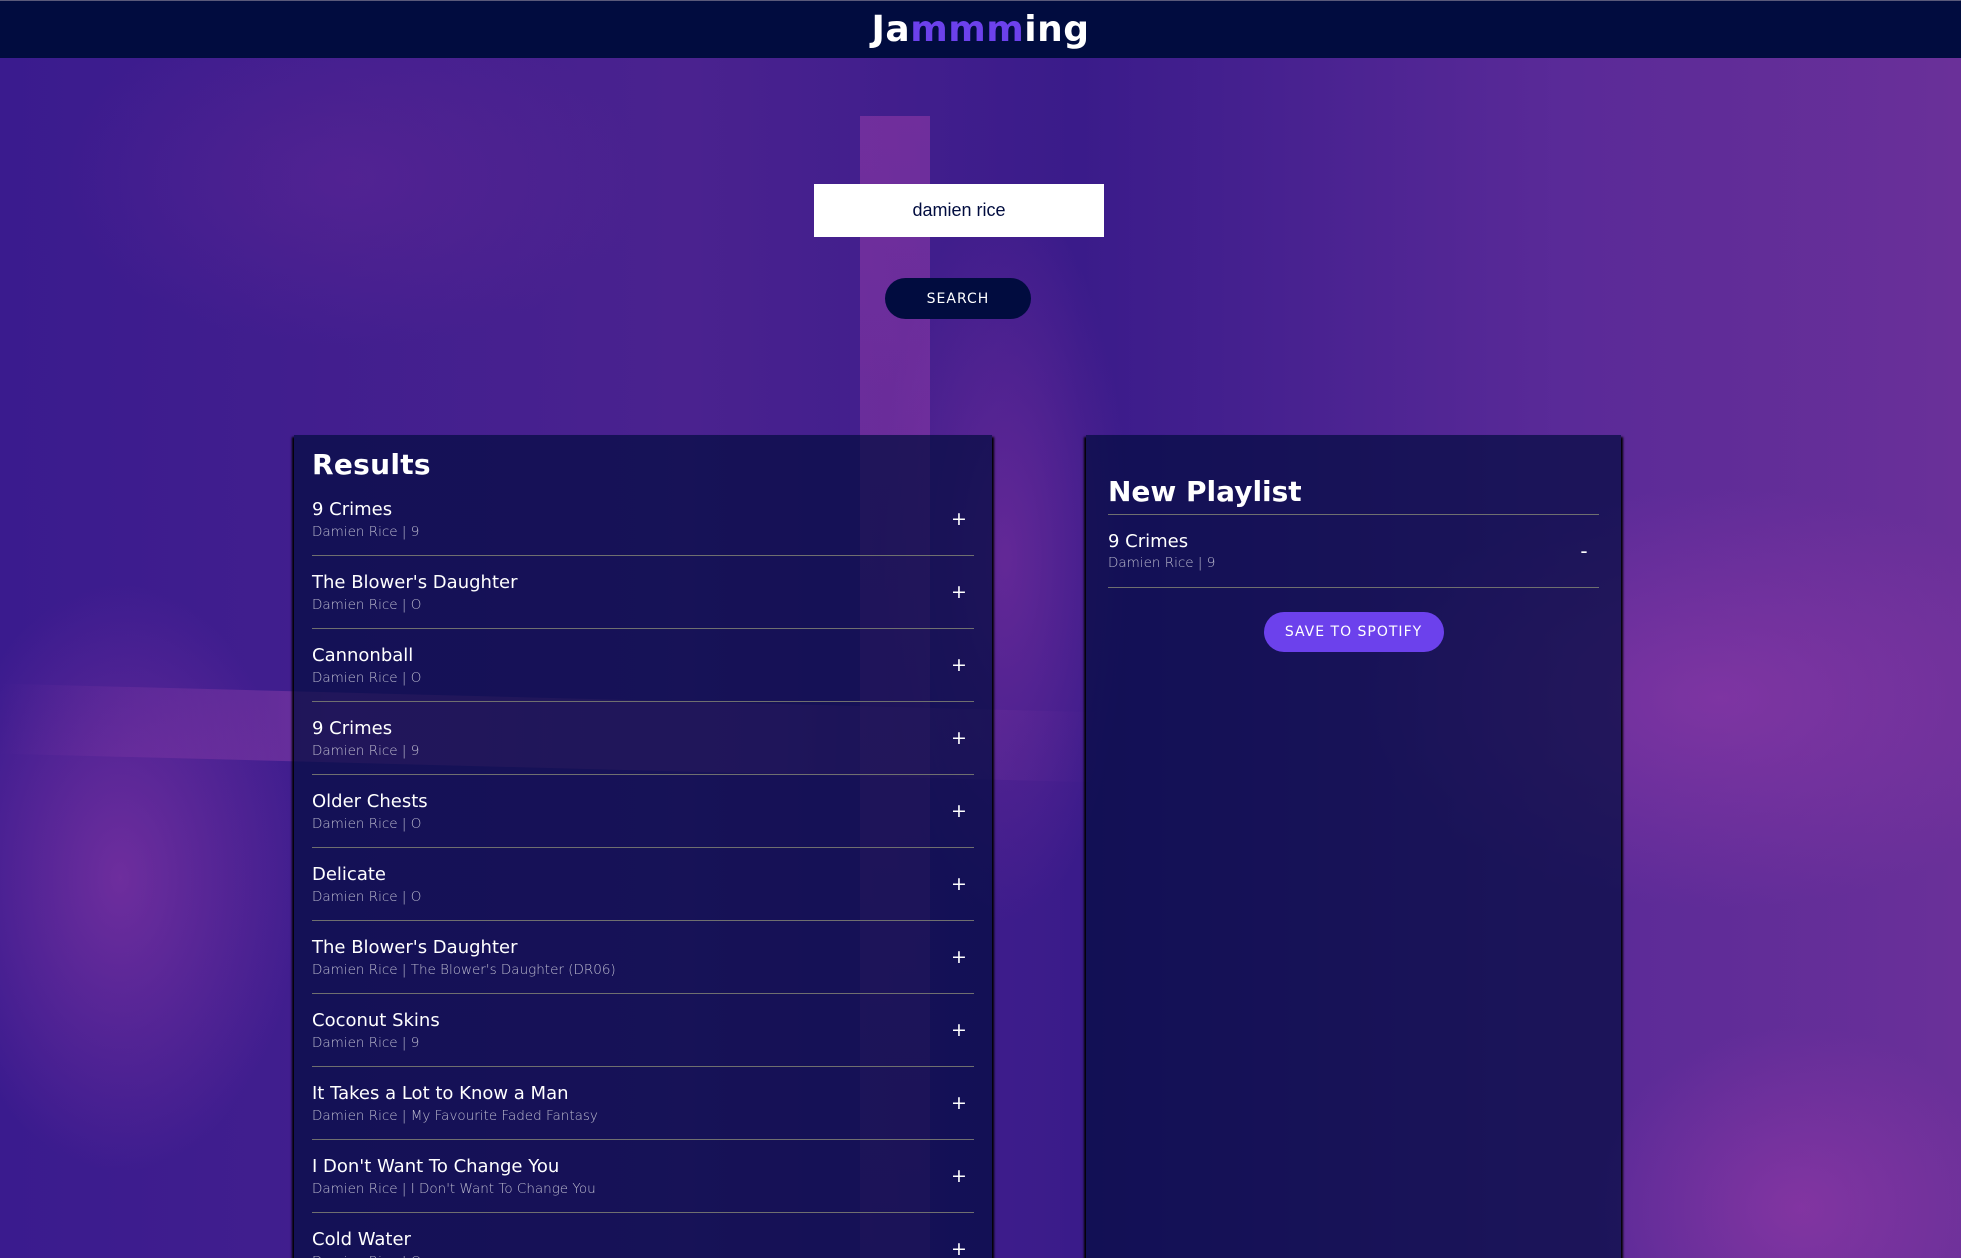  Describe the element at coordinates (959, 210) in the screenshot. I see `search-input` at that location.